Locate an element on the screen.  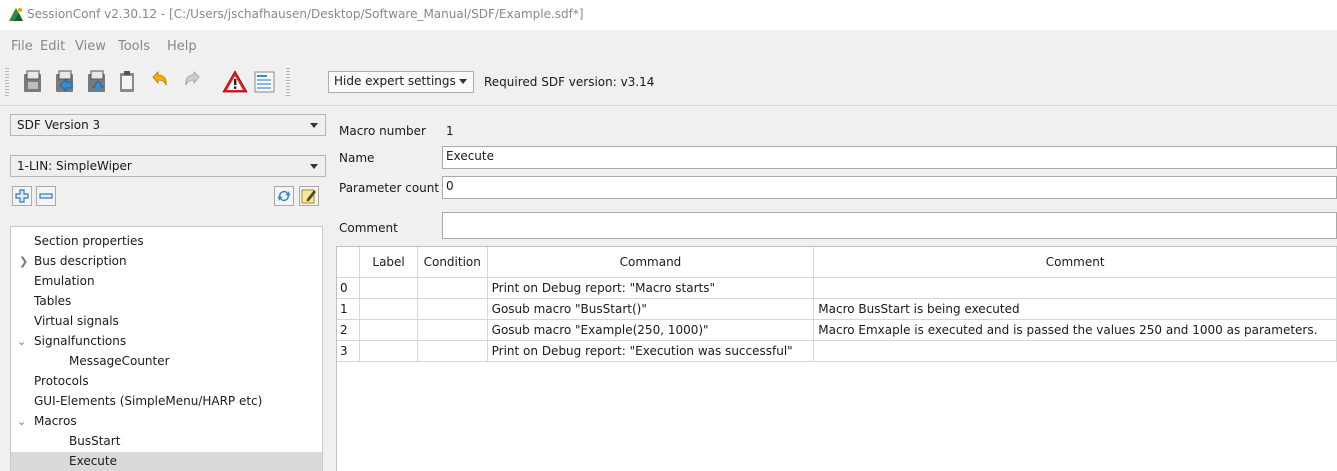
chevron-right-icon: ❯ is located at coordinates (23, 261).